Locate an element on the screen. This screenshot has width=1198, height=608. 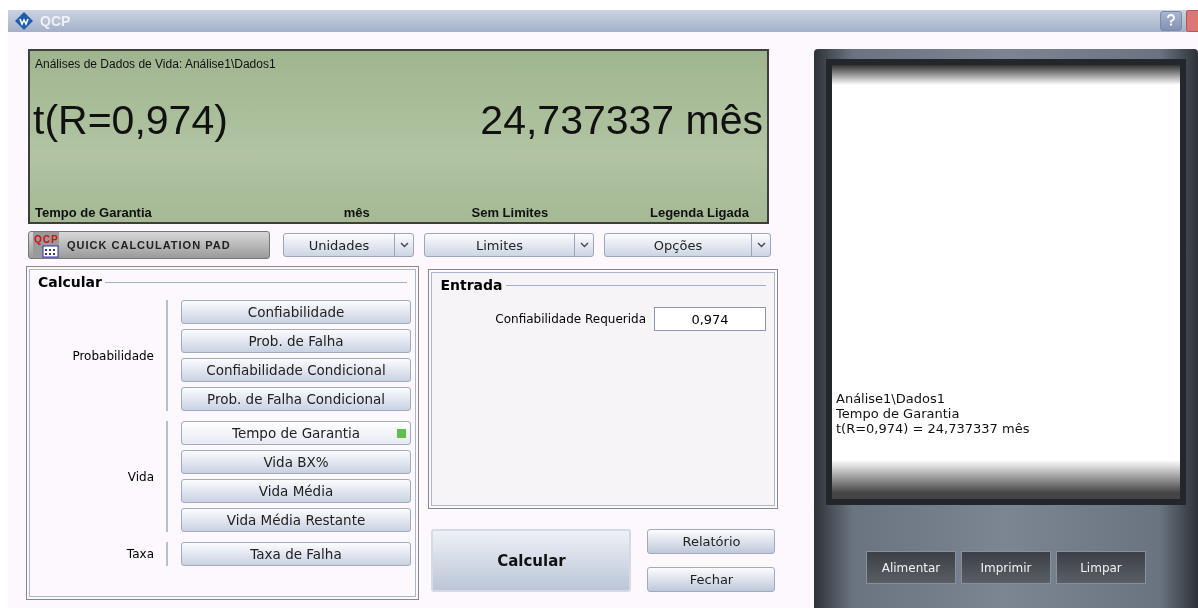
input-field: 0,974 is located at coordinates (710, 319).